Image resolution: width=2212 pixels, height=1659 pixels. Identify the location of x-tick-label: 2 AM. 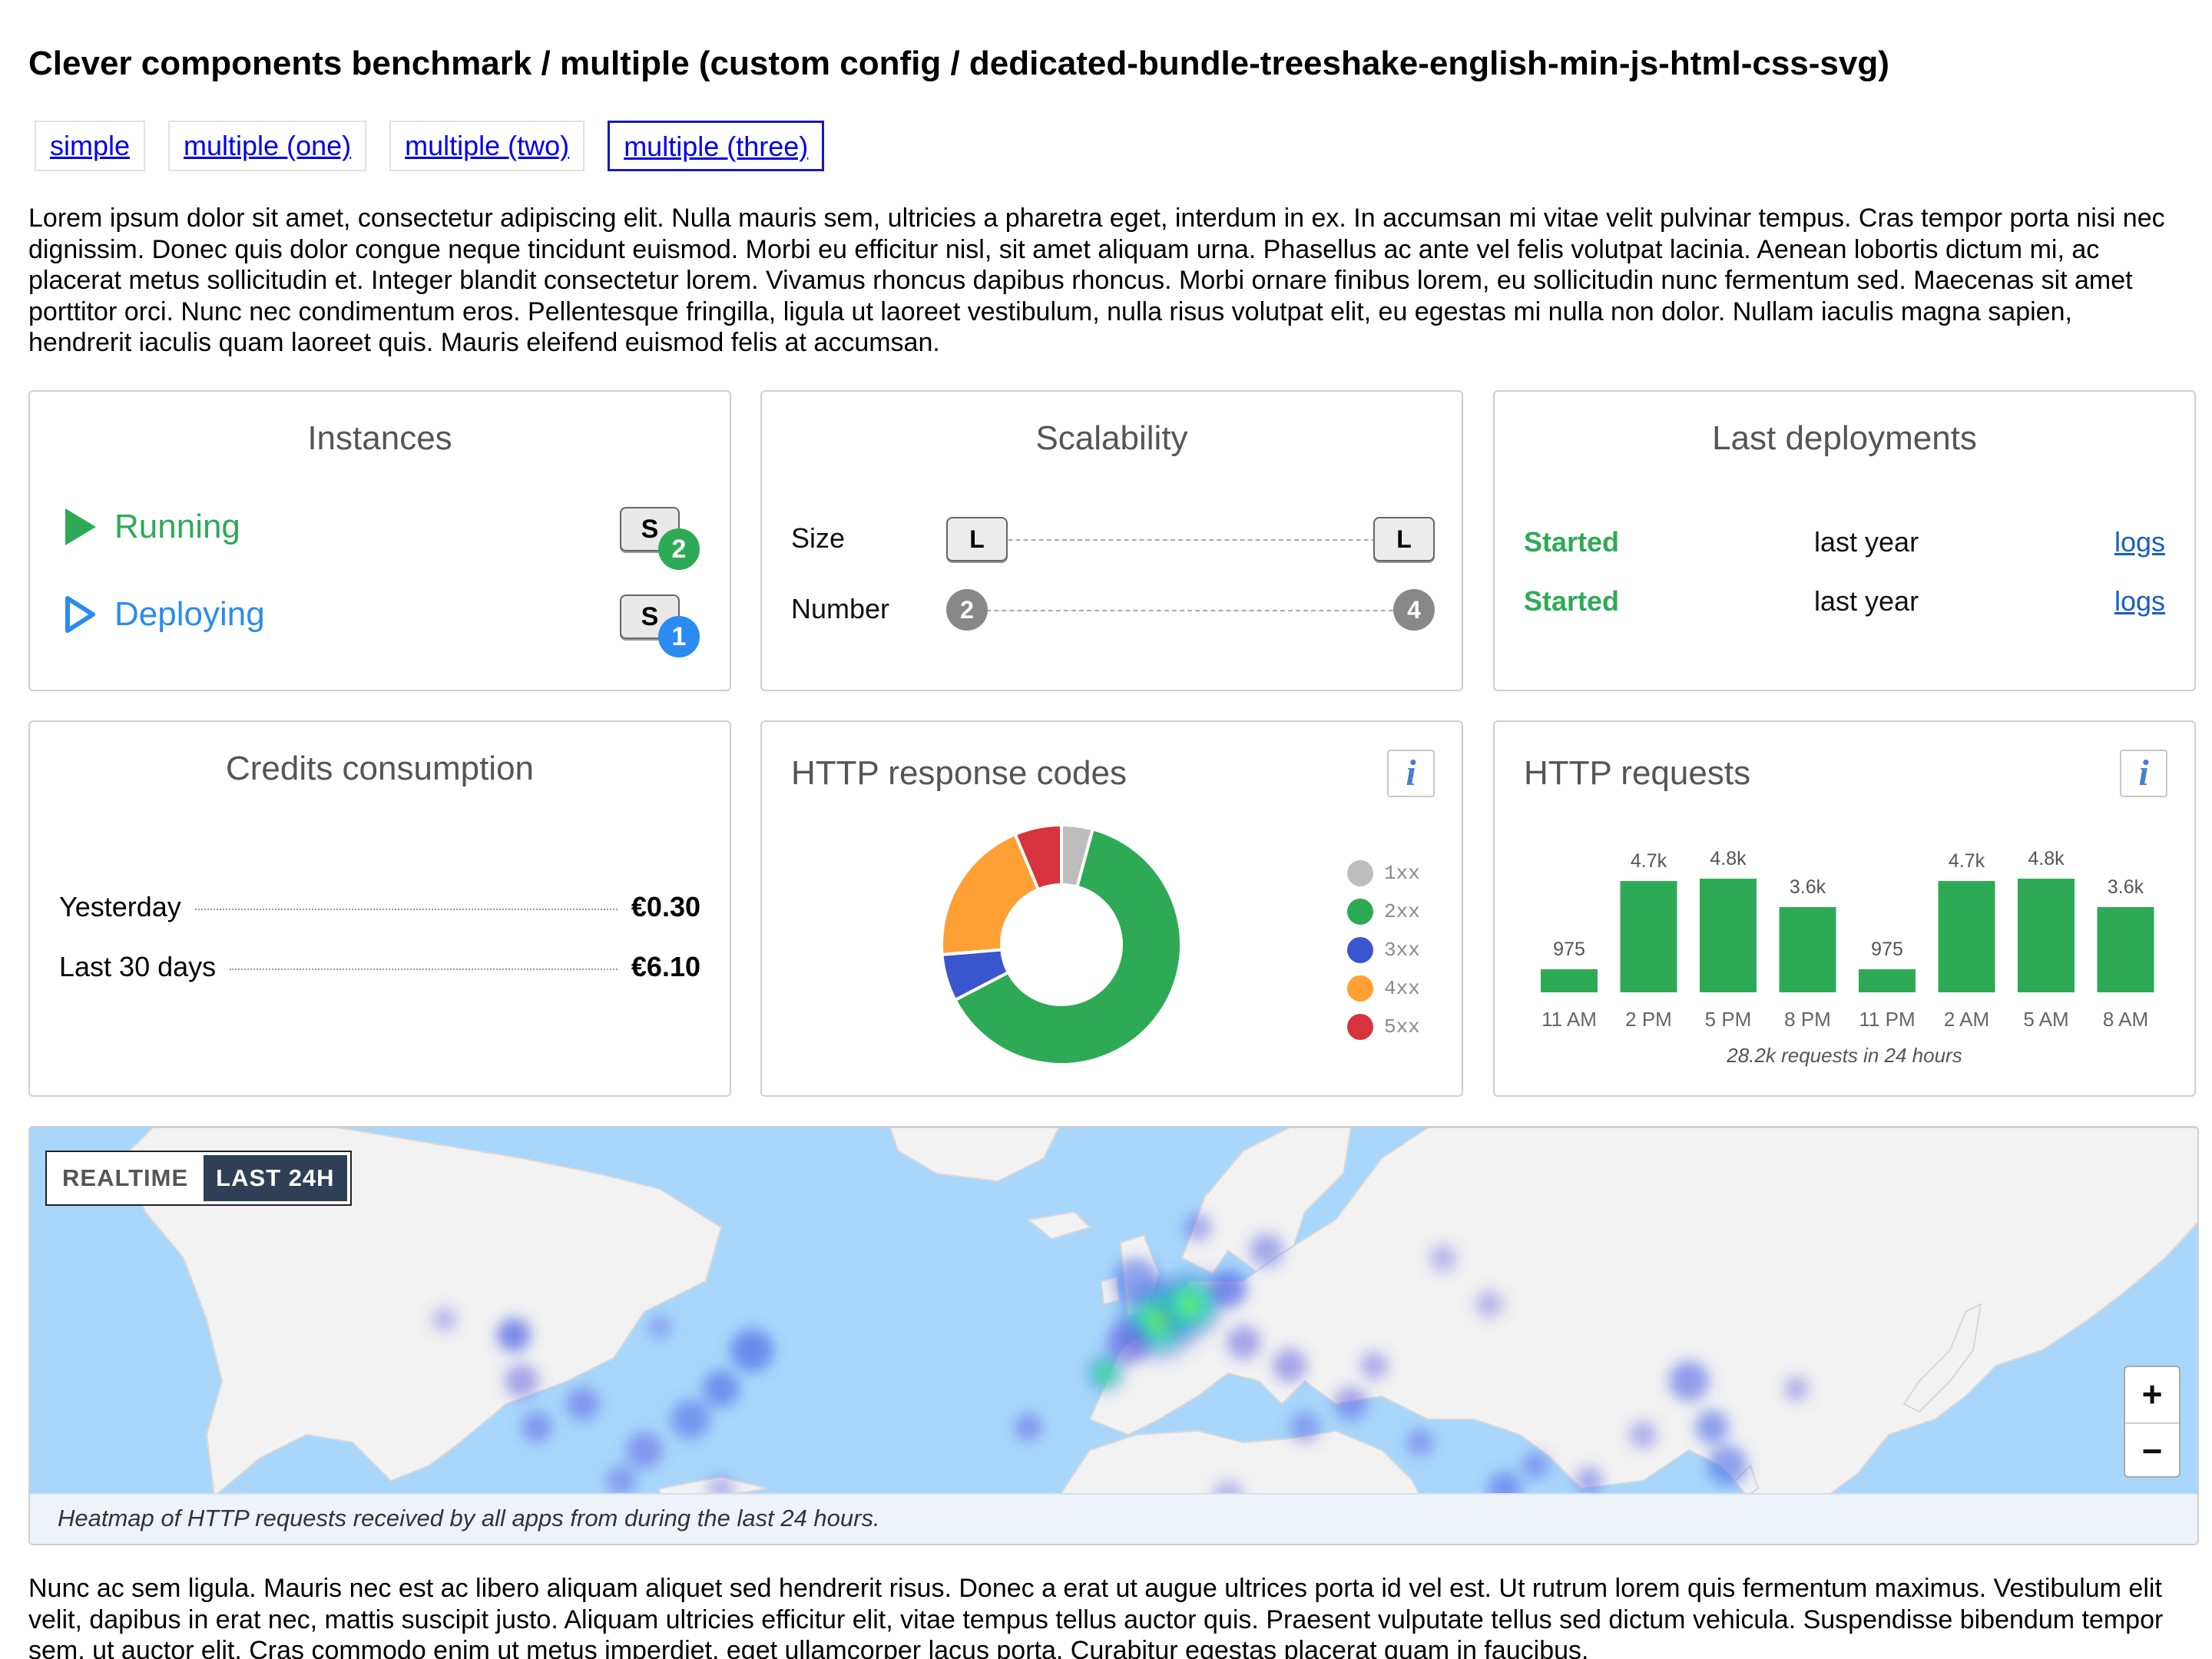
(1967, 1020).